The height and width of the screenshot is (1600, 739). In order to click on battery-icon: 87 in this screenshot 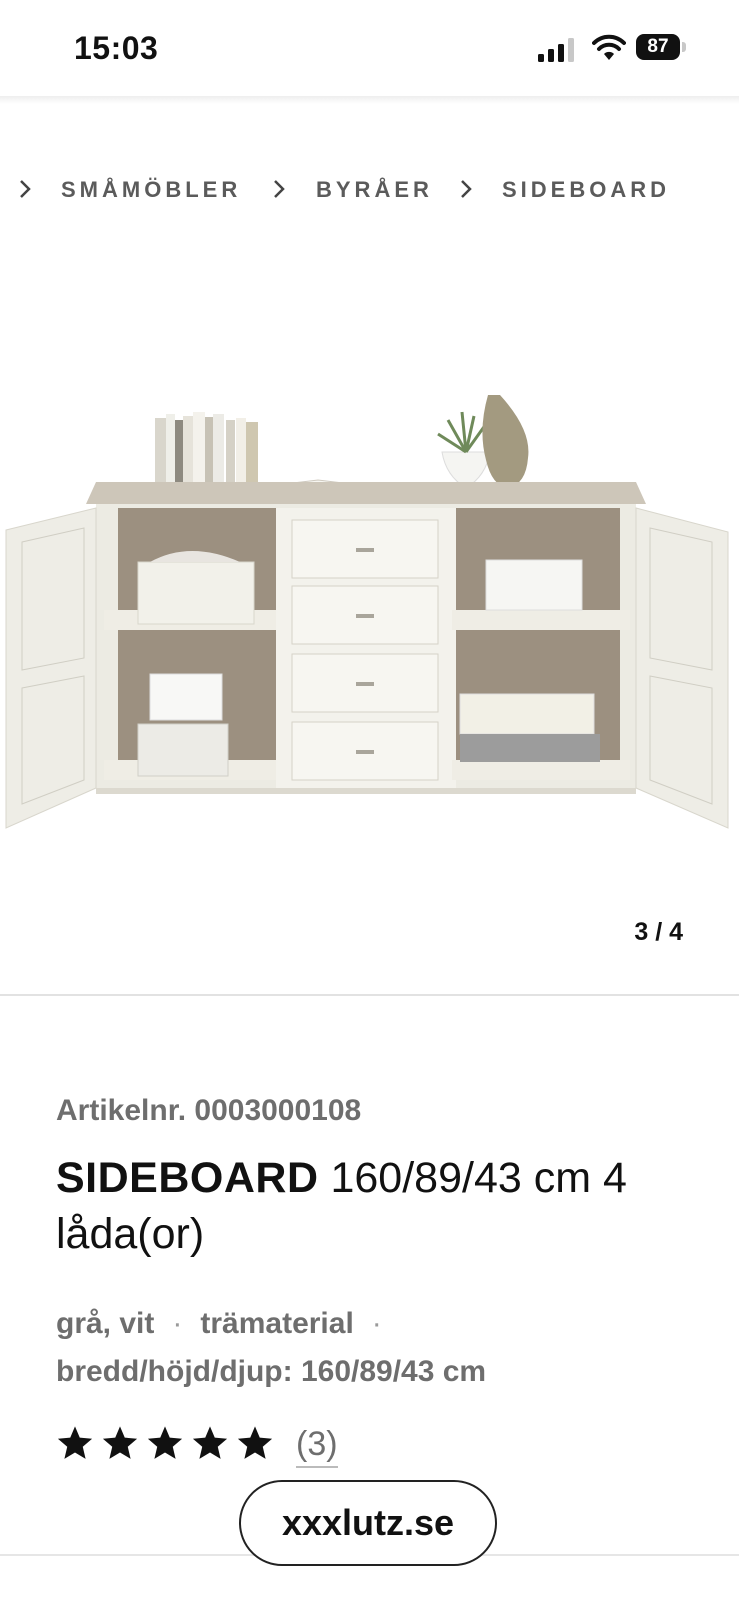, I will do `click(662, 48)`.